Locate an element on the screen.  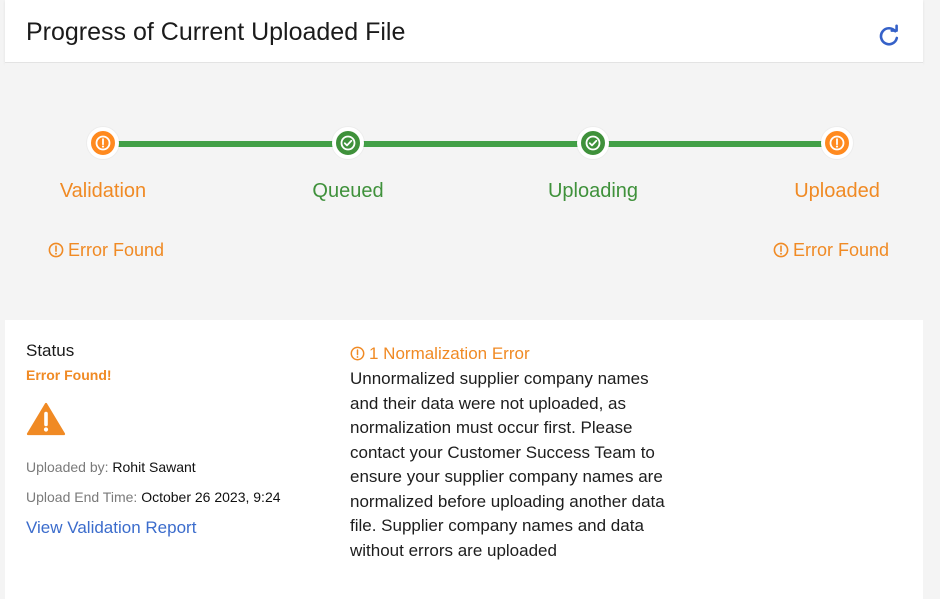
page-title: Progress of Current Uploaded File is located at coordinates (216, 32).